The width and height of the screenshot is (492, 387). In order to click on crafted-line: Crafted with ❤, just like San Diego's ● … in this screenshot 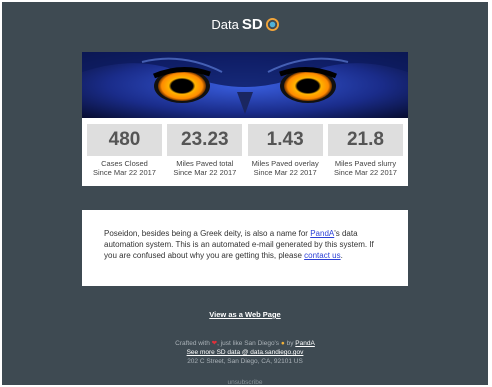, I will do `click(245, 343)`.